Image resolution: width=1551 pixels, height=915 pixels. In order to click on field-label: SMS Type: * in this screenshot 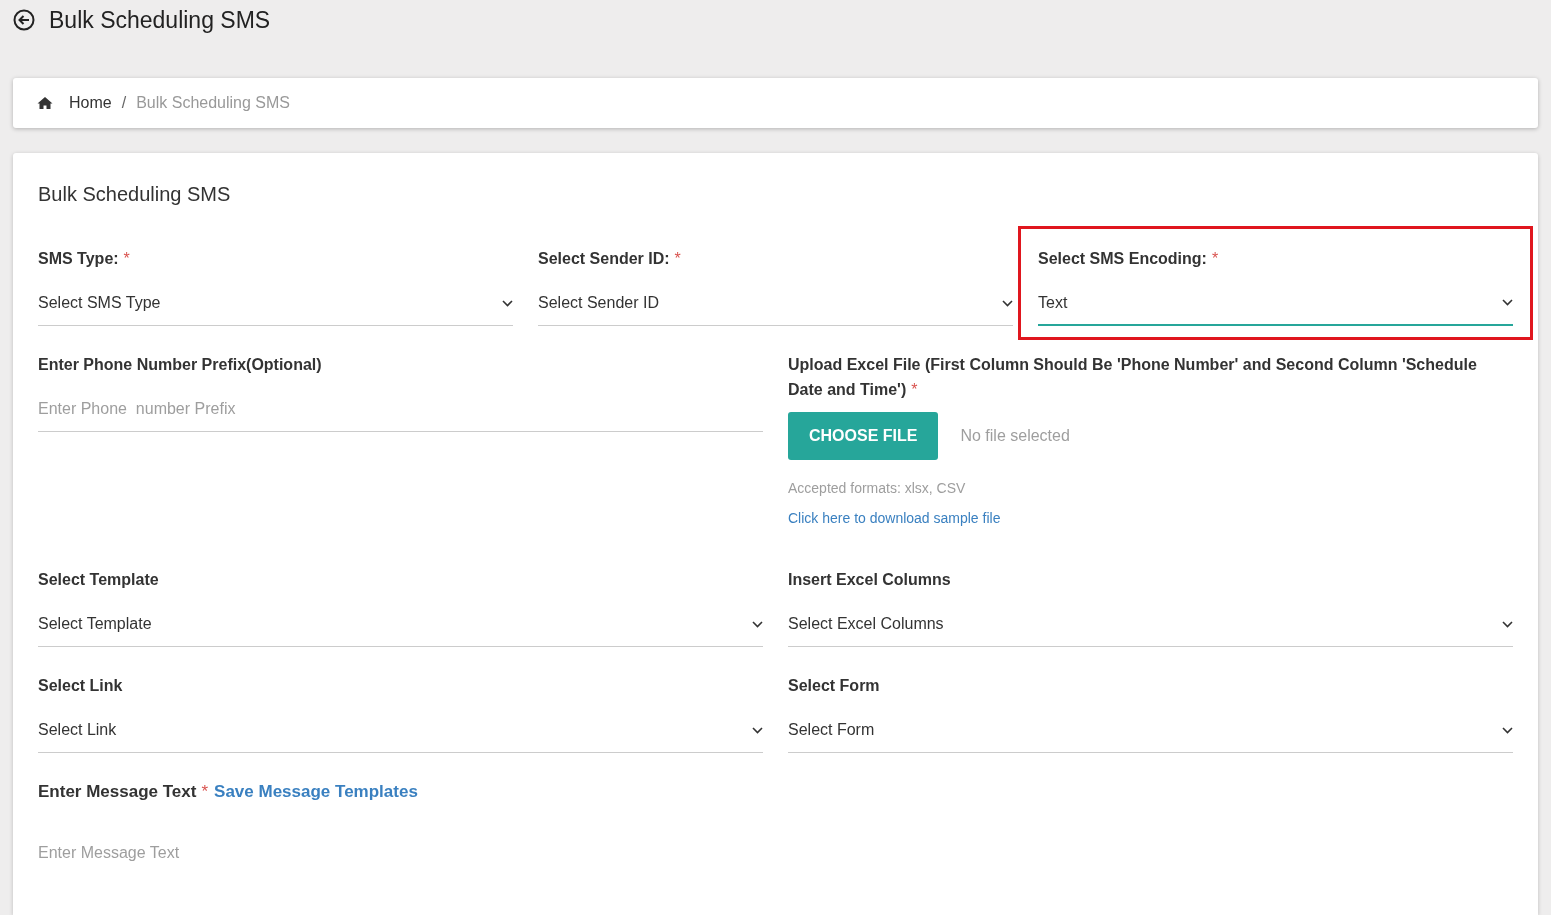, I will do `click(84, 258)`.